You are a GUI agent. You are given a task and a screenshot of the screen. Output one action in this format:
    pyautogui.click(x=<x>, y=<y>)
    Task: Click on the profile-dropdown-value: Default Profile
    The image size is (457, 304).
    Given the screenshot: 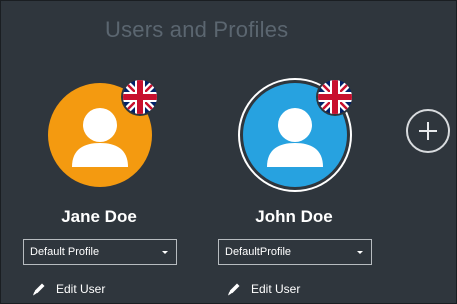 What is the action you would take?
    pyautogui.click(x=65, y=252)
    